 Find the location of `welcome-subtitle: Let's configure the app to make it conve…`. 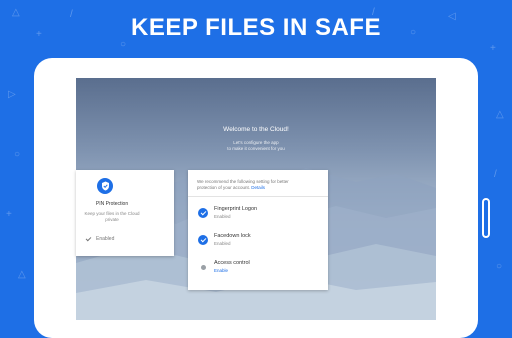

welcome-subtitle: Let's configure the app to make it conve… is located at coordinates (256, 146).